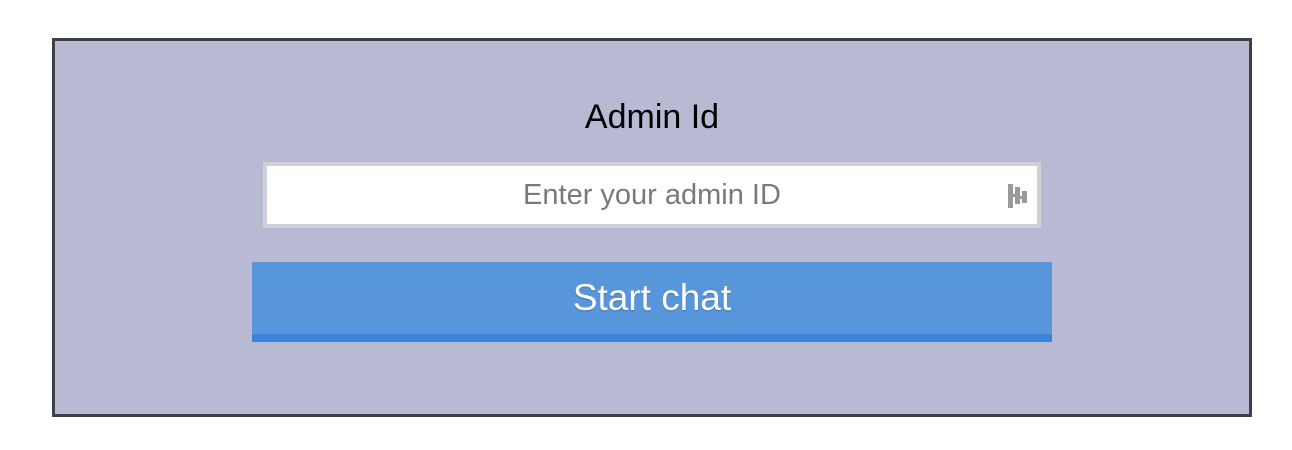 This screenshot has height=450, width=1292. I want to click on password-manager-icon, so click(1018, 196).